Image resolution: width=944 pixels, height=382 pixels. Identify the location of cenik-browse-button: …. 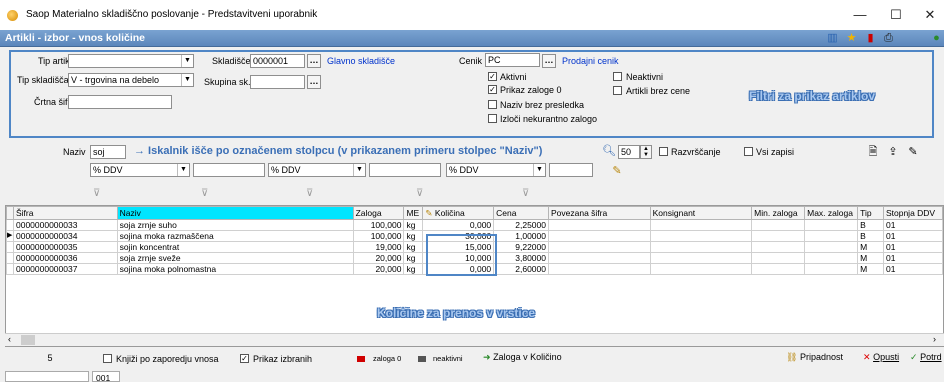
(549, 61).